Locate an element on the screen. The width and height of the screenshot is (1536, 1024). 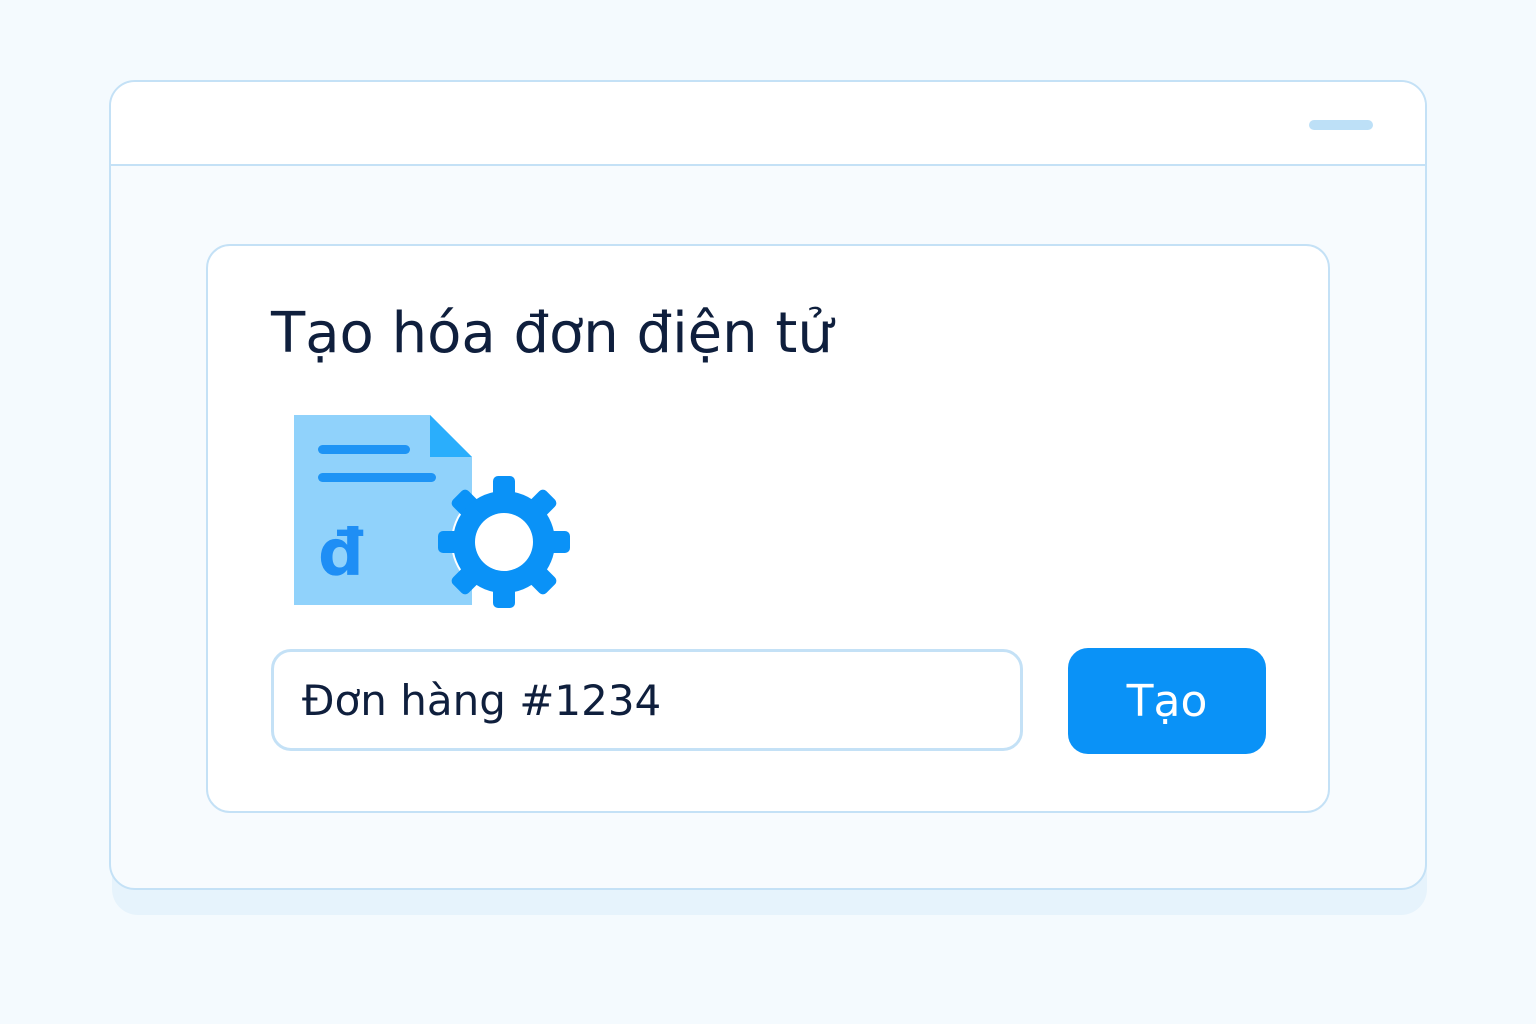
invoice-document-icon: đ is located at coordinates (383, 510).